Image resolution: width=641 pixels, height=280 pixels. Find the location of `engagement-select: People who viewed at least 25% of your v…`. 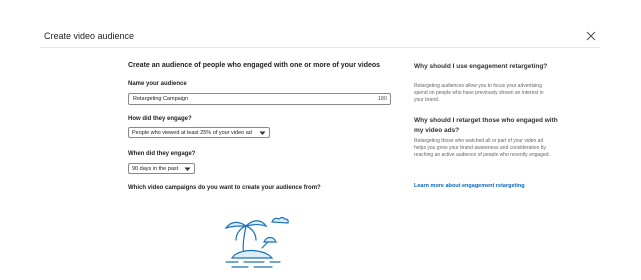

engagement-select: People who viewed at least 25% of your v… is located at coordinates (199, 132).